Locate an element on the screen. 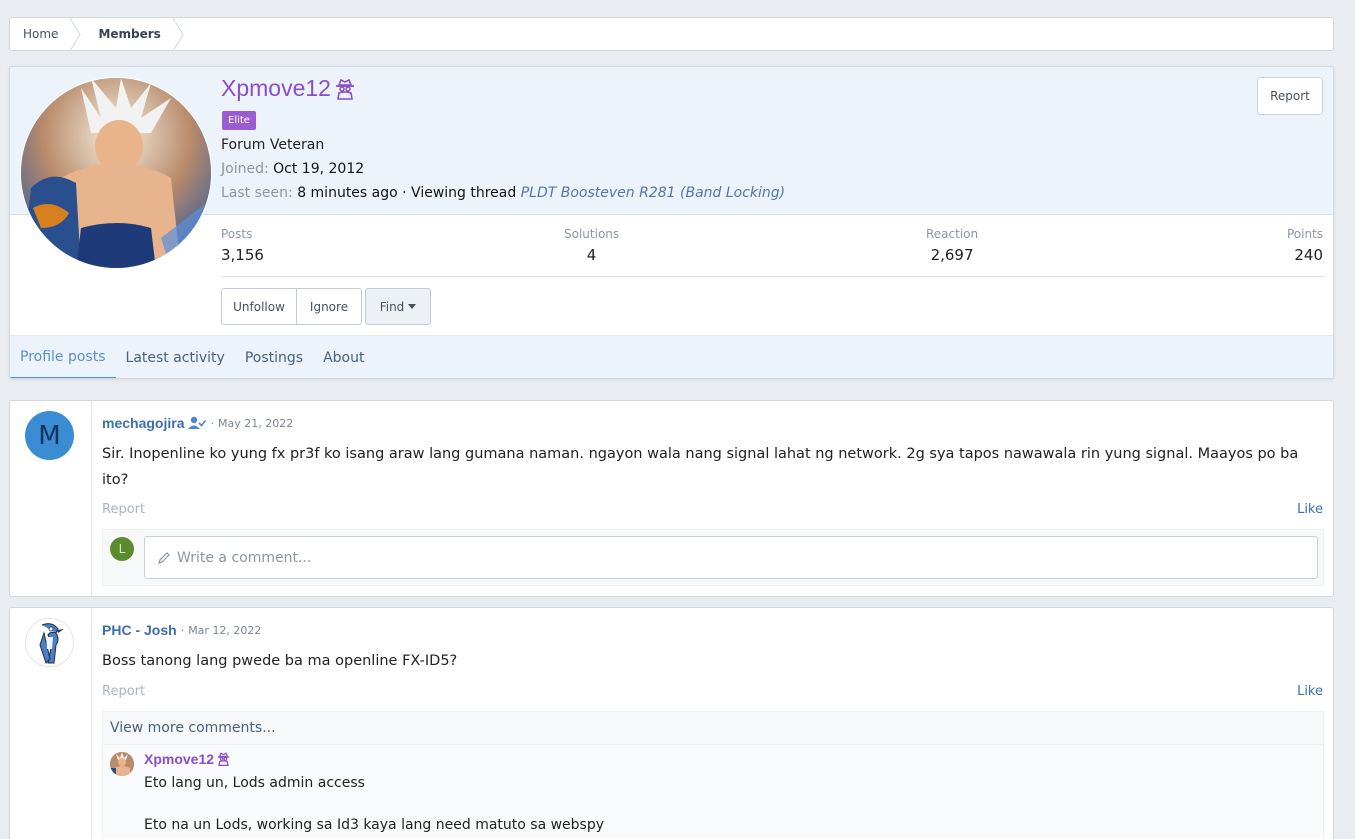 Image resolution: width=1355 pixels, height=839 pixels. find-button: Find is located at coordinates (398, 306).